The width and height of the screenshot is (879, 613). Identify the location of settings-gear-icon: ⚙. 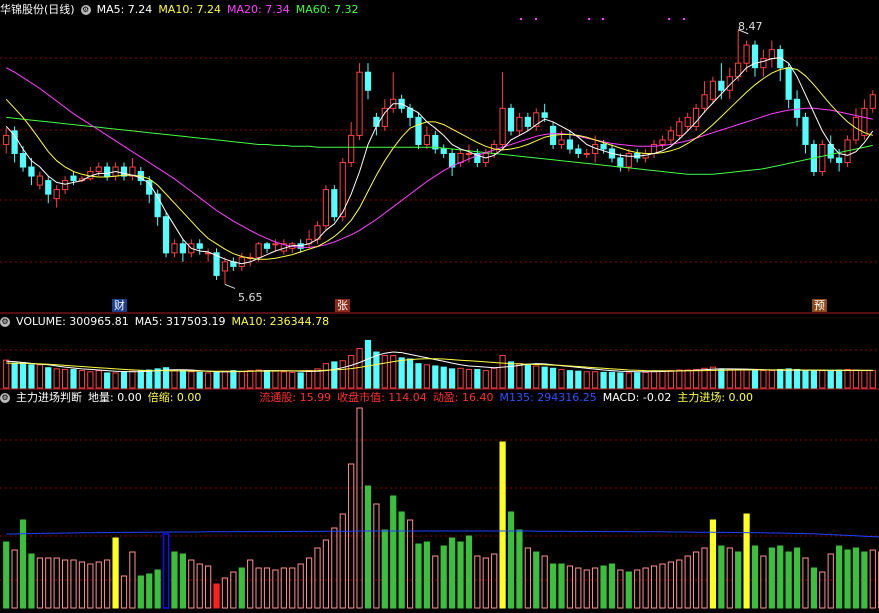
(85, 10).